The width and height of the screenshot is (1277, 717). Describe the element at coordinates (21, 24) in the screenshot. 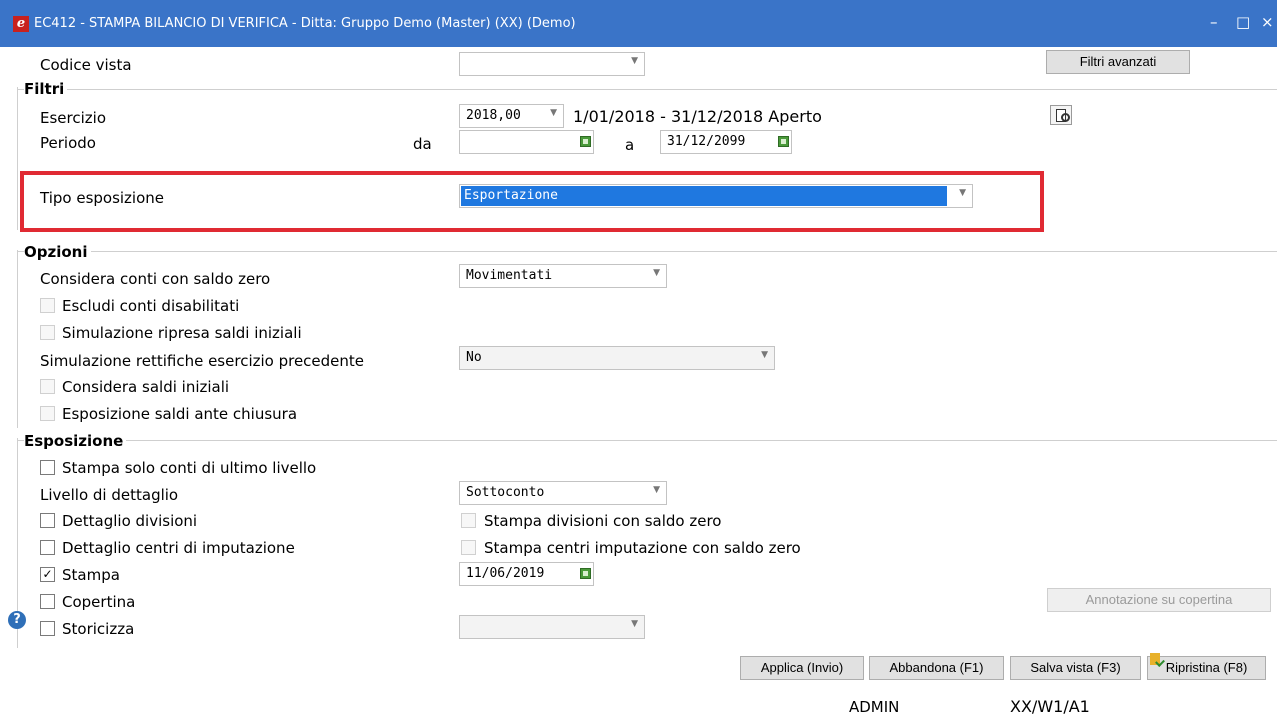

I see `app-logo-icon: e` at that location.